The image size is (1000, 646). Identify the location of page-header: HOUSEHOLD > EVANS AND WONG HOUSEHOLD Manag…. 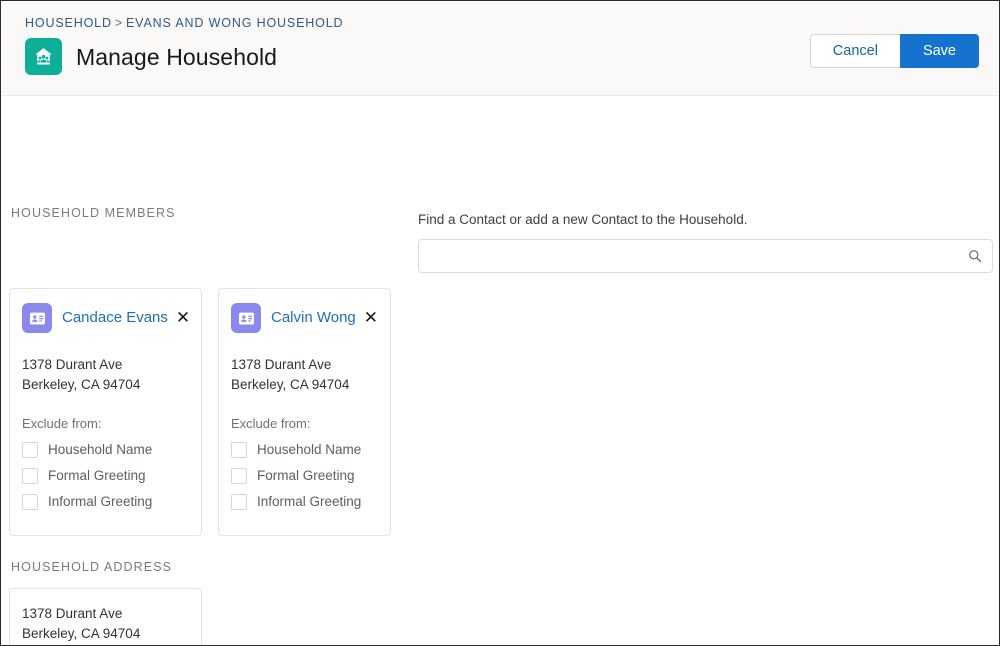
(500, 48).